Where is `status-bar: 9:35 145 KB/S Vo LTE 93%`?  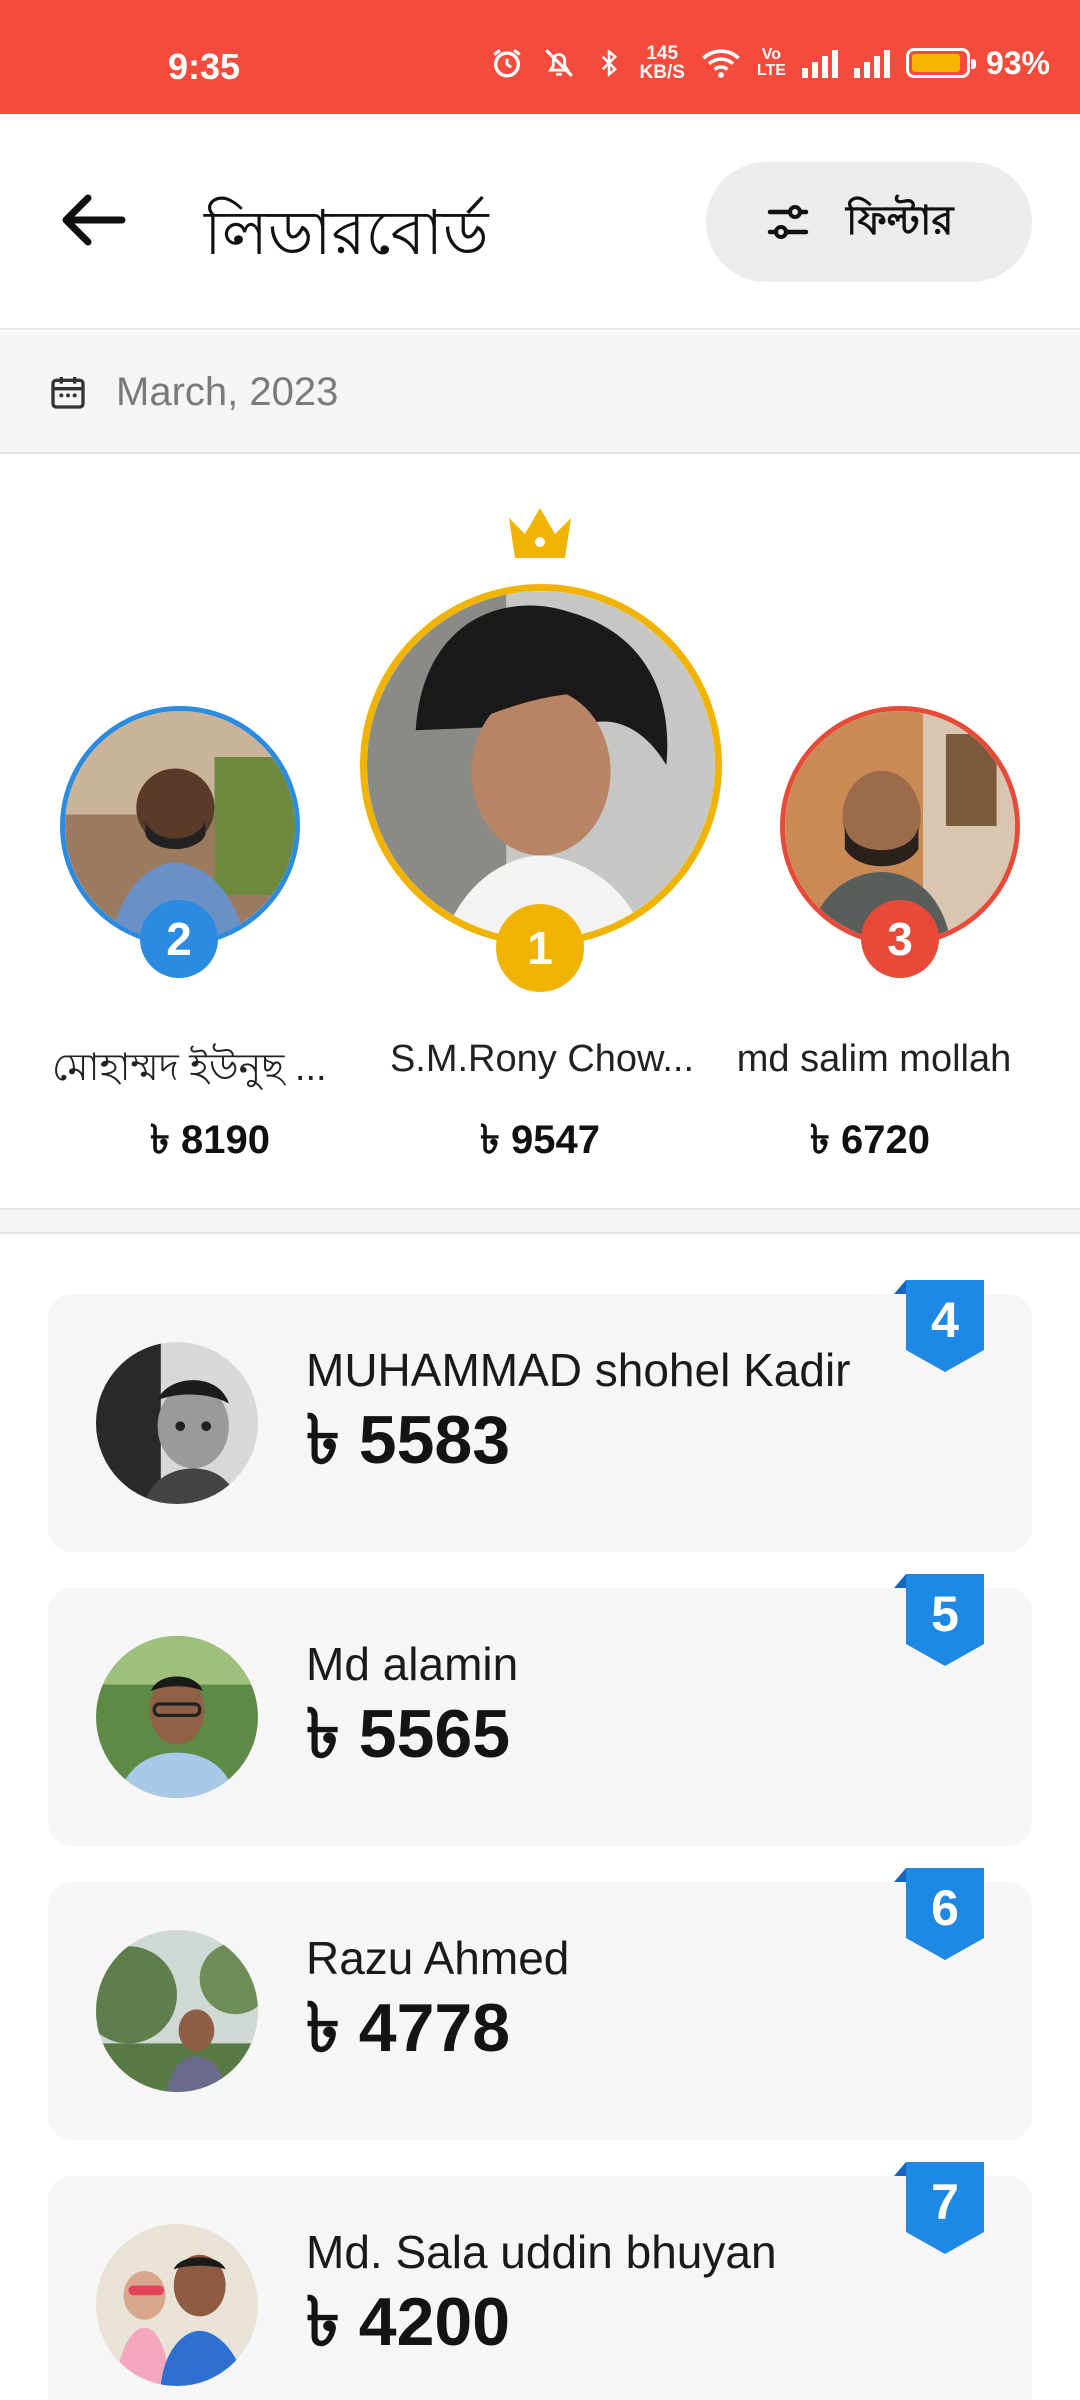
status-bar: 9:35 145 KB/S Vo LTE 93% is located at coordinates (540, 57).